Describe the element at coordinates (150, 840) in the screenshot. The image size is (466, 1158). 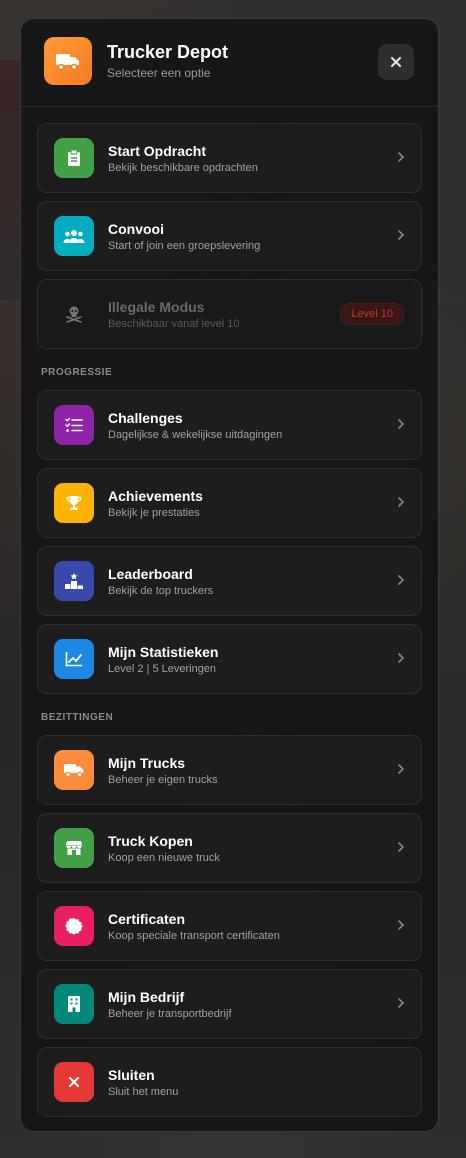
I see `item-title: Truck Kopen` at that location.